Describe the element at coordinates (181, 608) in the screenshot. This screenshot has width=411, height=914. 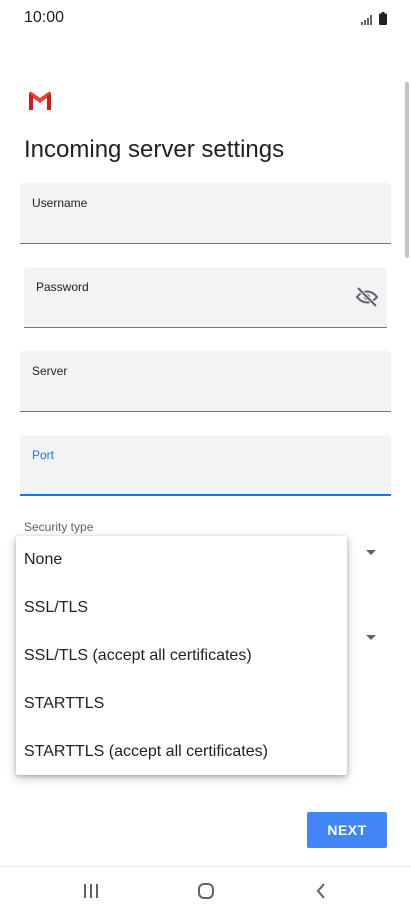
I see `menu-item-ssl-tls: SSL/TLS` at that location.